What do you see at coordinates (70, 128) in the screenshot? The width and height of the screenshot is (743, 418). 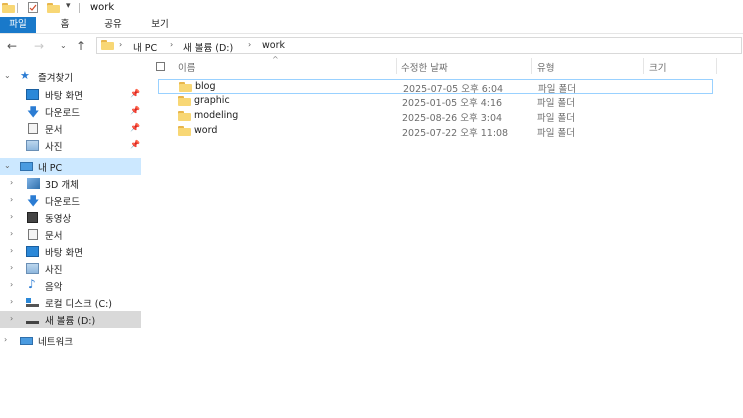 I see `tree-item-documents: 문서 📌` at bounding box center [70, 128].